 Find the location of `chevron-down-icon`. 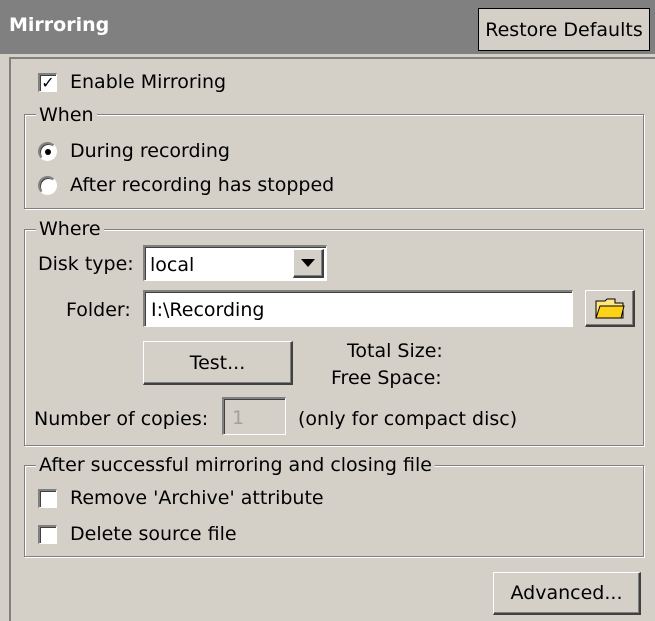

chevron-down-icon is located at coordinates (308, 263).